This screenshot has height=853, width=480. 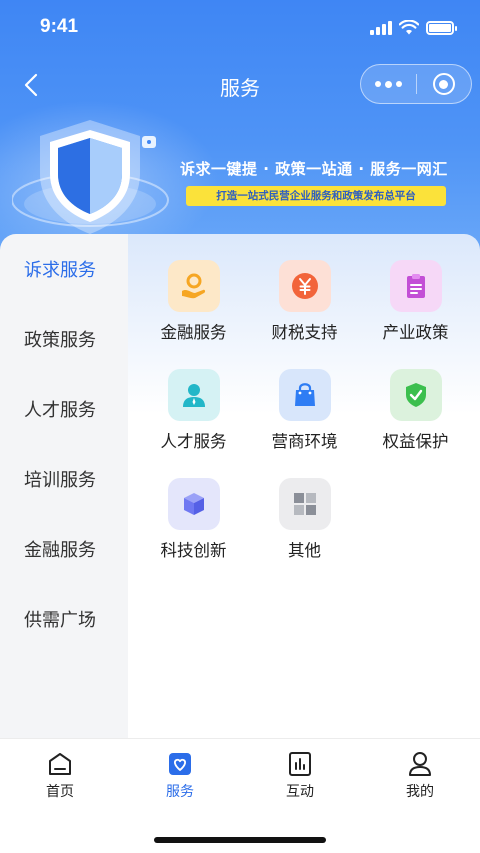 I want to click on wifi-icon, so click(x=409, y=27).